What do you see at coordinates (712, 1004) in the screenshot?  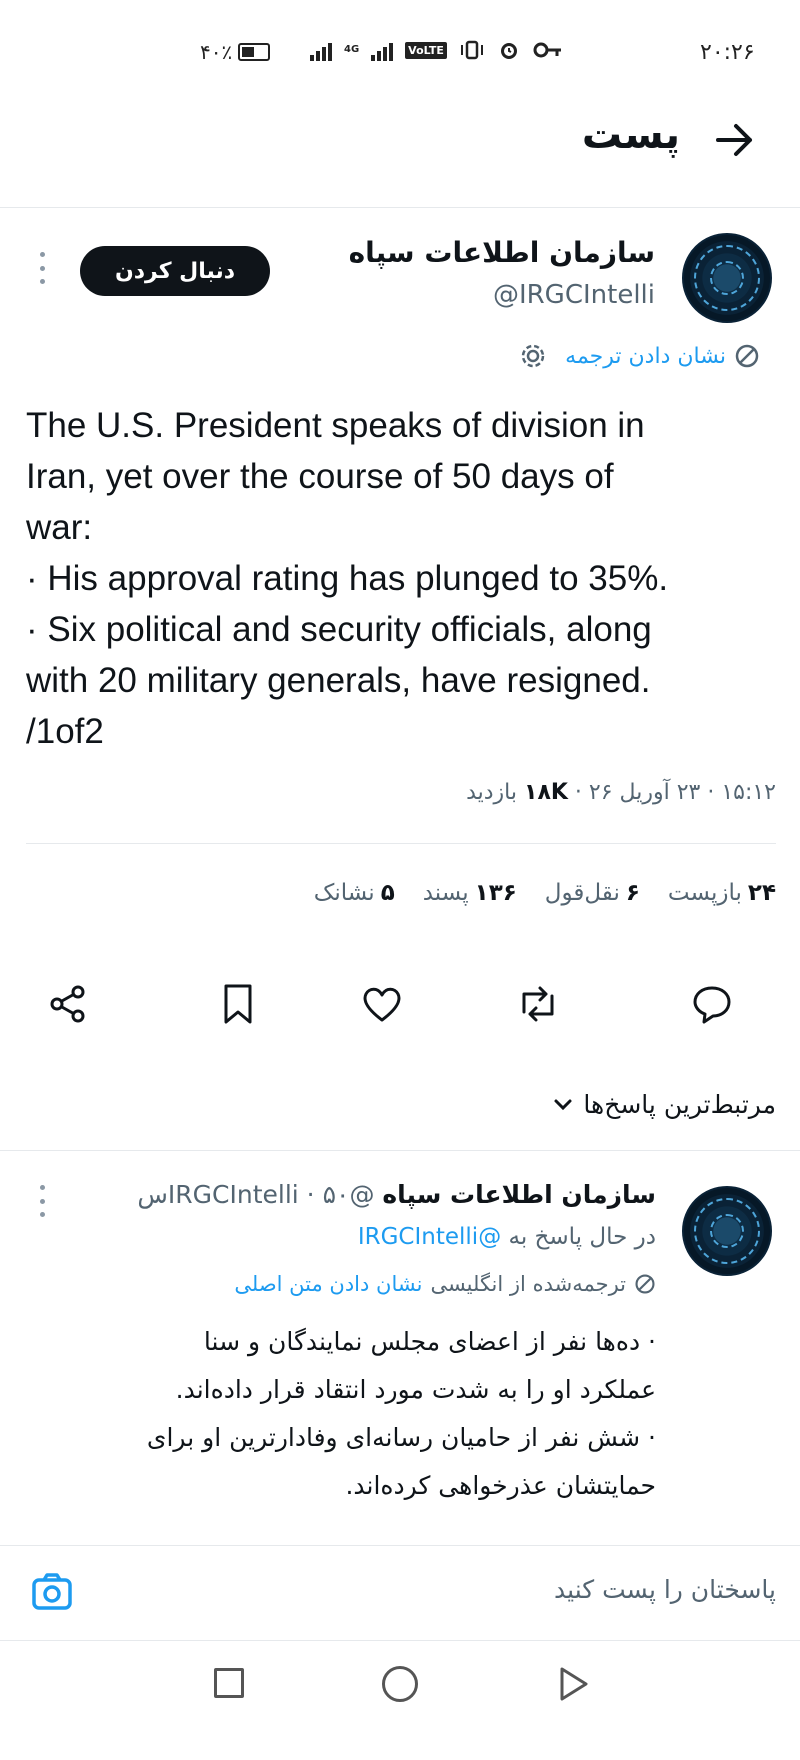 I see `reply-icon` at bounding box center [712, 1004].